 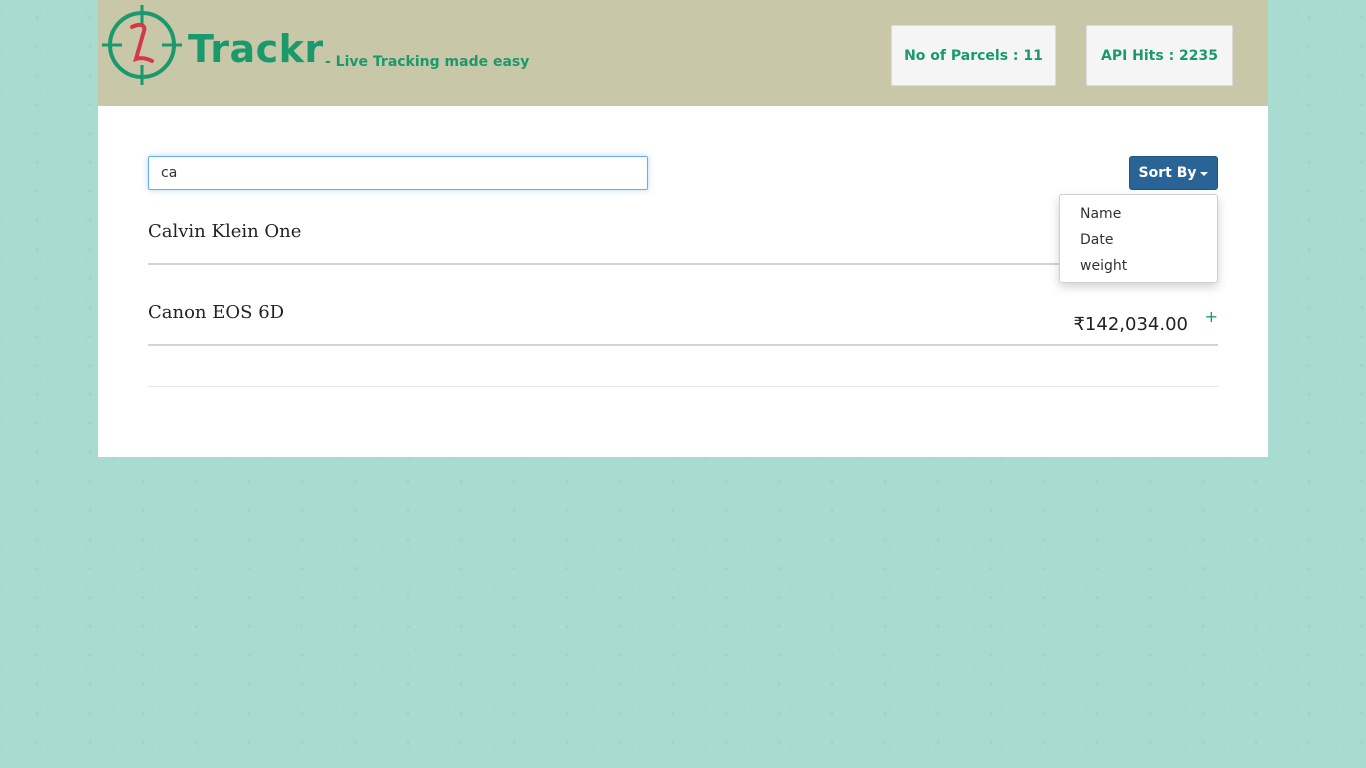 I want to click on sort-by-button: Sort By, so click(x=1173, y=173).